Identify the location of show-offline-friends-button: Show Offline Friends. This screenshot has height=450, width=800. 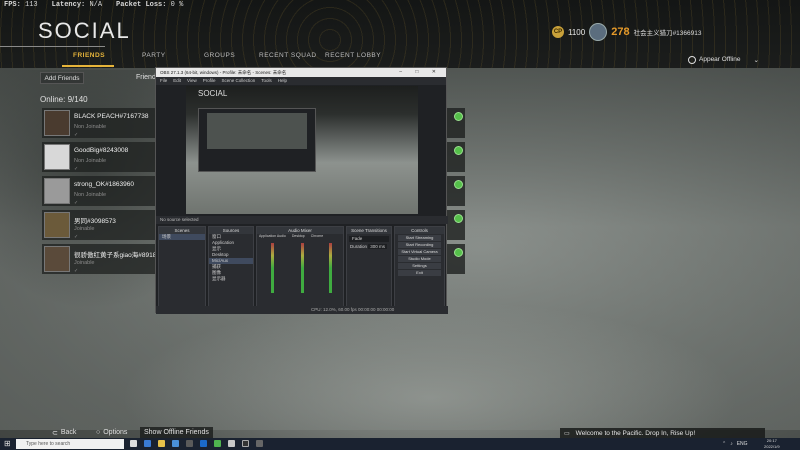
(176, 432).